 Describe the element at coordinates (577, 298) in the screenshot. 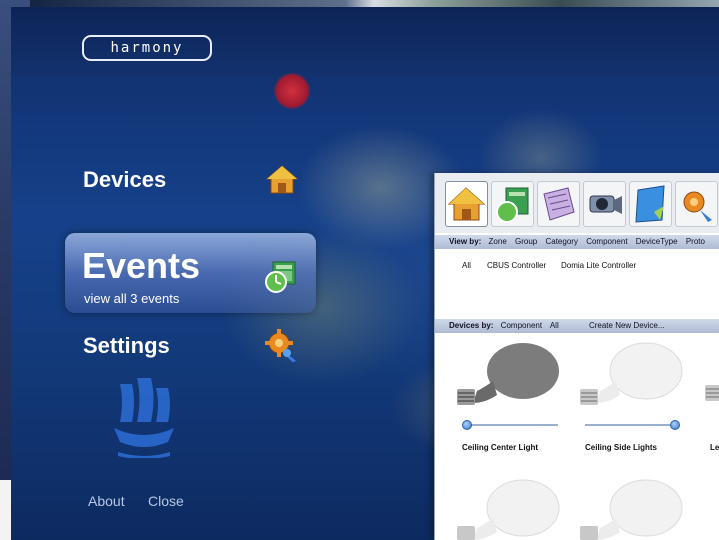

I see `filter-area` at that location.